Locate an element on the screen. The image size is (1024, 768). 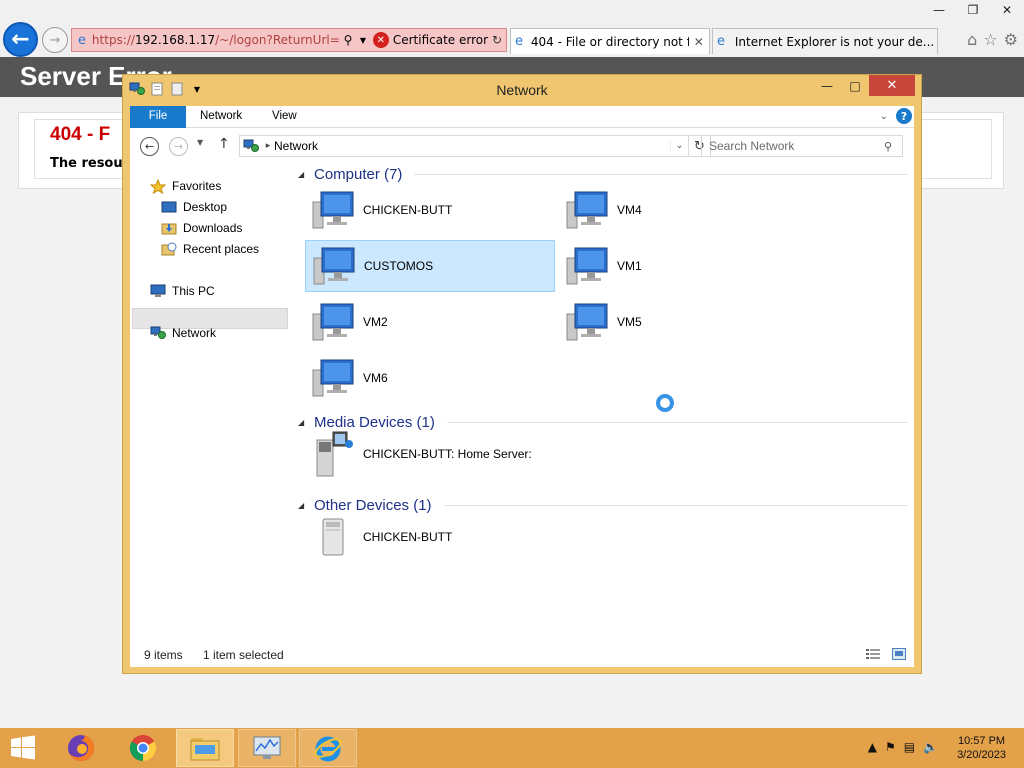
ribbon-tab-view: View is located at coordinates (284, 117).